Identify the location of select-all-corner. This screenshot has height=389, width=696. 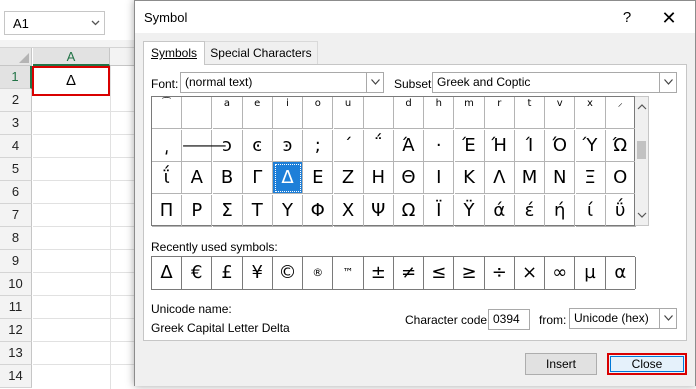
(16, 57).